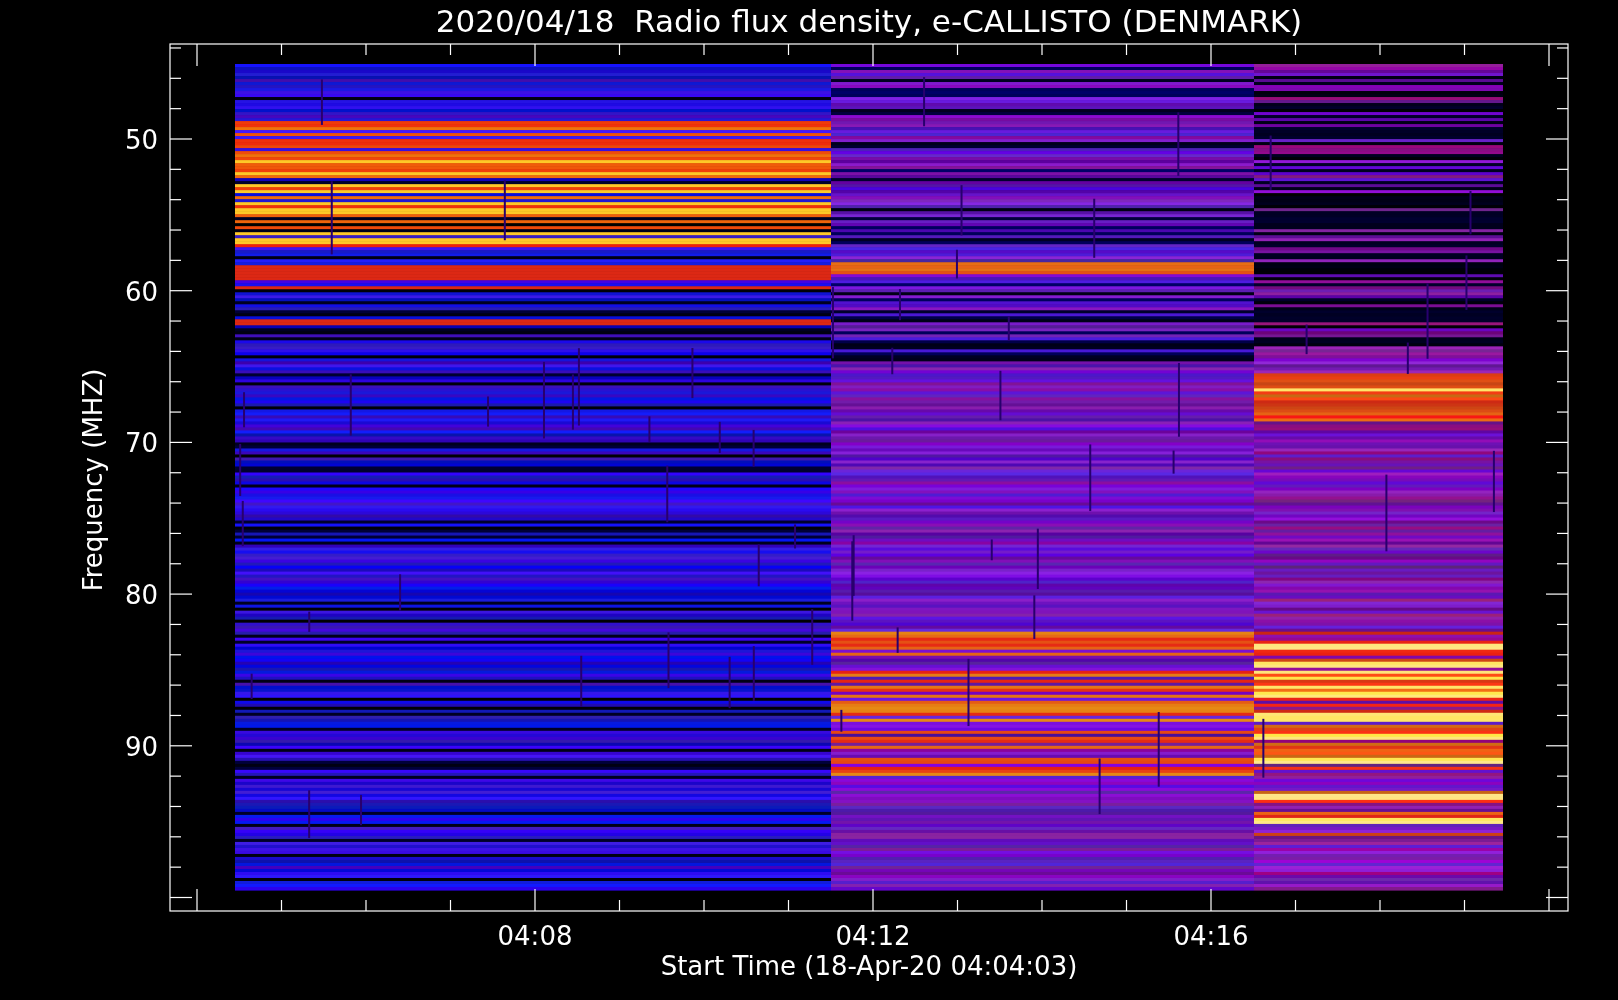 This screenshot has width=1618, height=1000. What do you see at coordinates (535, 936) in the screenshot?
I see `x-tick-label: 04:08` at bounding box center [535, 936].